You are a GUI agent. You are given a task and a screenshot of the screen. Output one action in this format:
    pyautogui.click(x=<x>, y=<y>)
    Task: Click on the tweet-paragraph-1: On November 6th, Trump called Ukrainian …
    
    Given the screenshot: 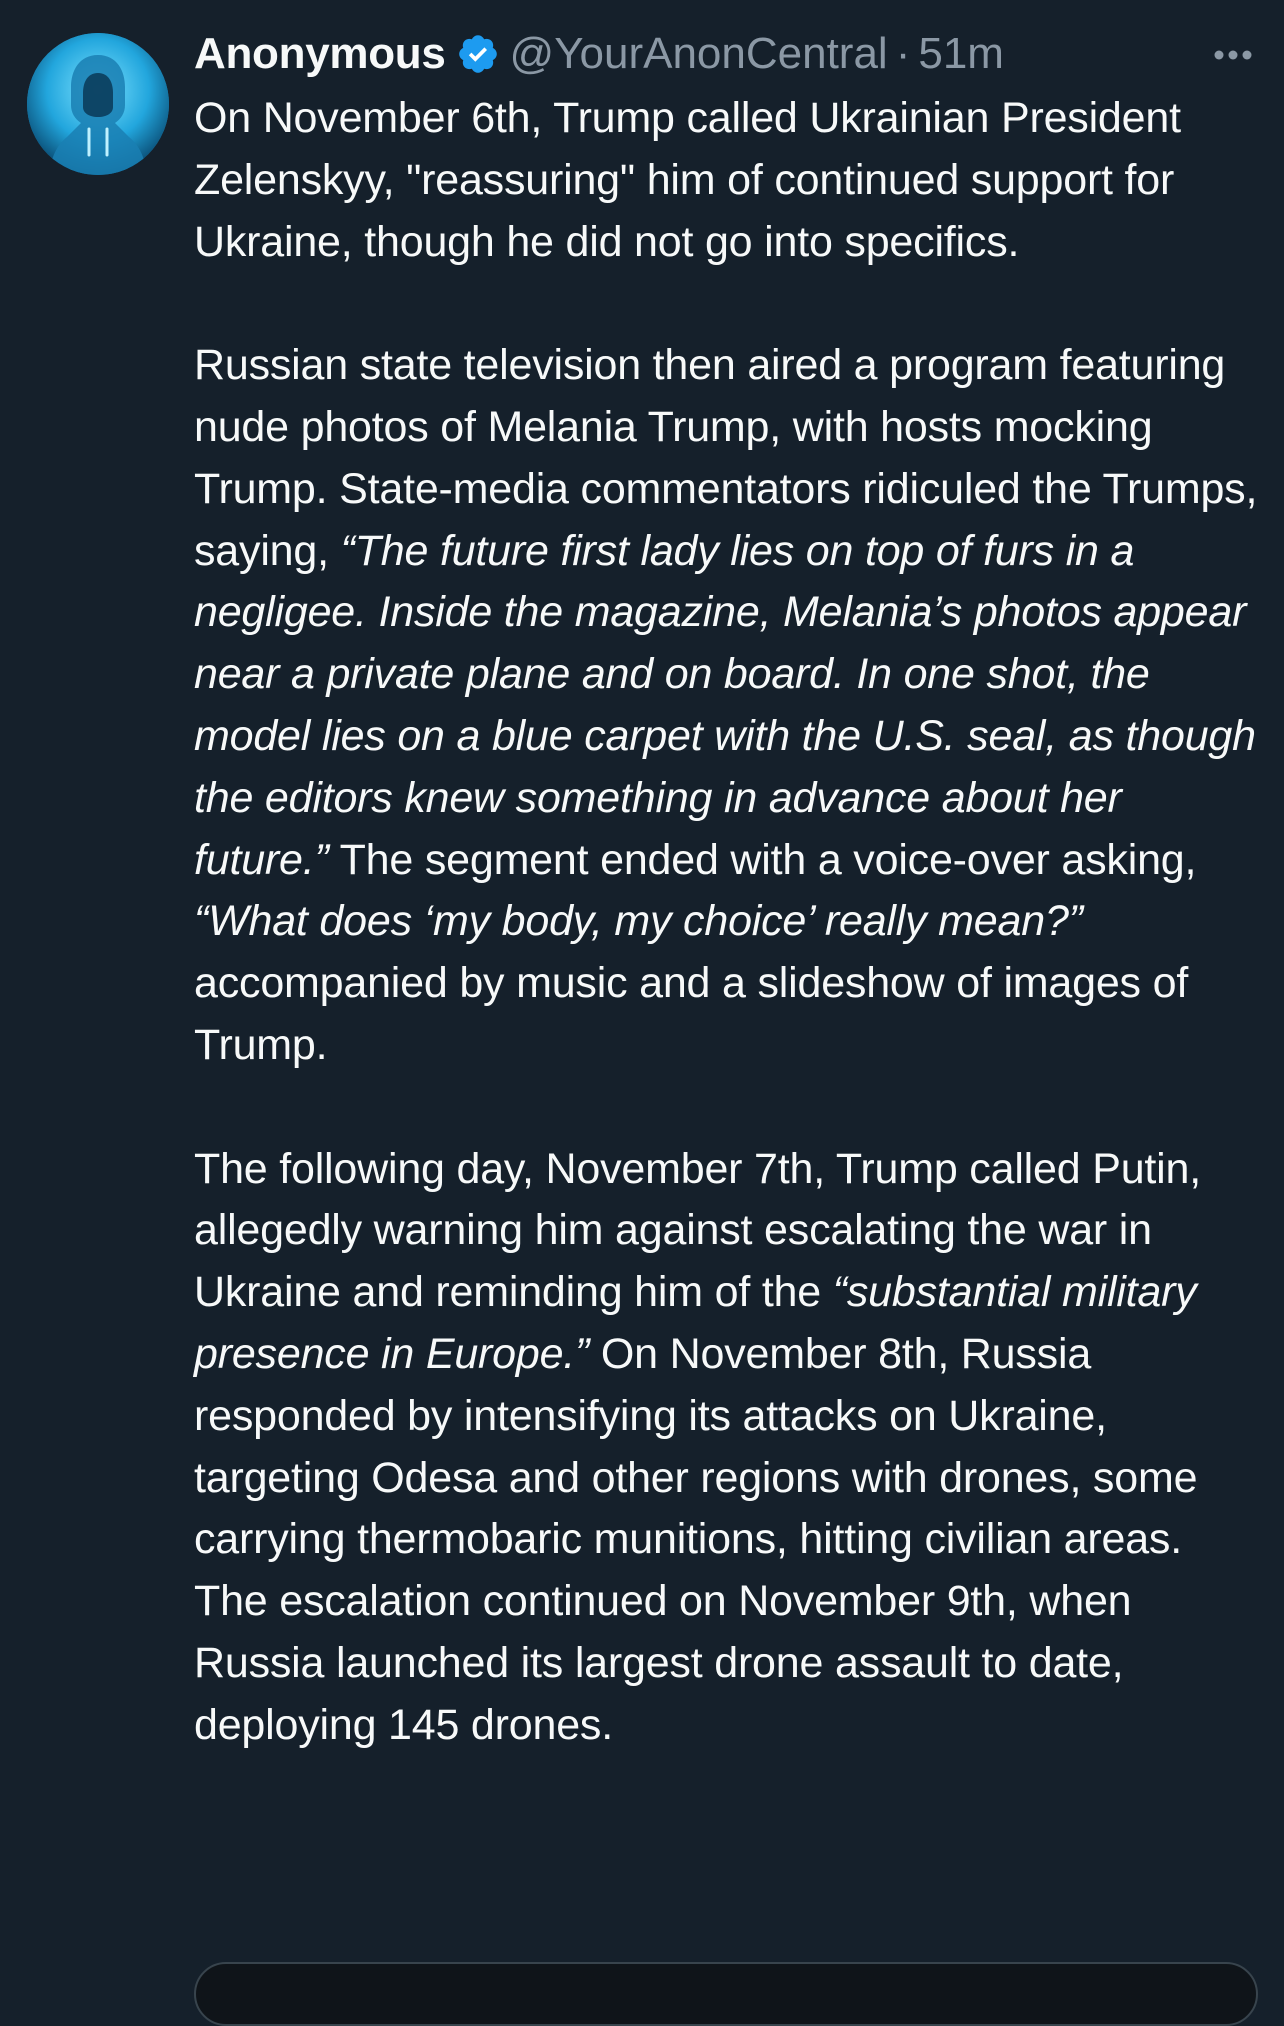 What is the action you would take?
    pyautogui.click(x=687, y=180)
    